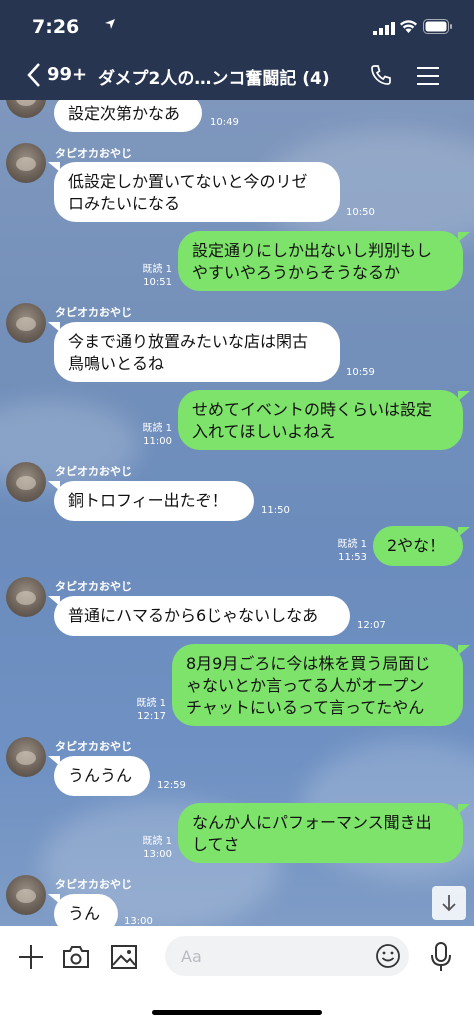  Describe the element at coordinates (157, 282) in the screenshot. I see `message-time: 10:51` at that location.